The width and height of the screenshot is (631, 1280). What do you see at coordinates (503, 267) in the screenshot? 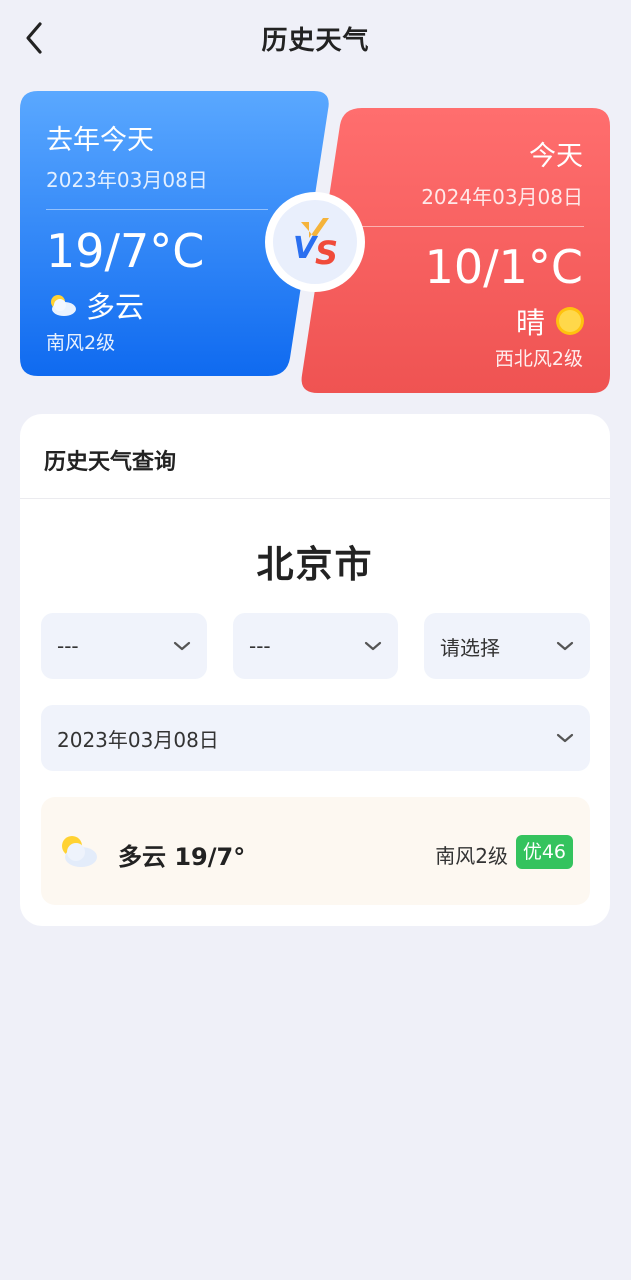
I see `today-temp: 10/1°C` at bounding box center [503, 267].